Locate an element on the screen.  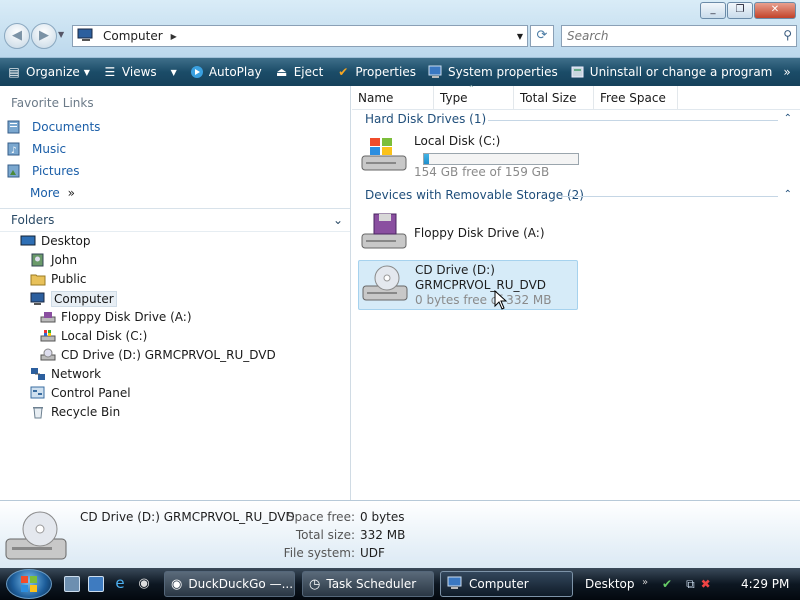
maximize-button: ❐ is located at coordinates (740, 10).